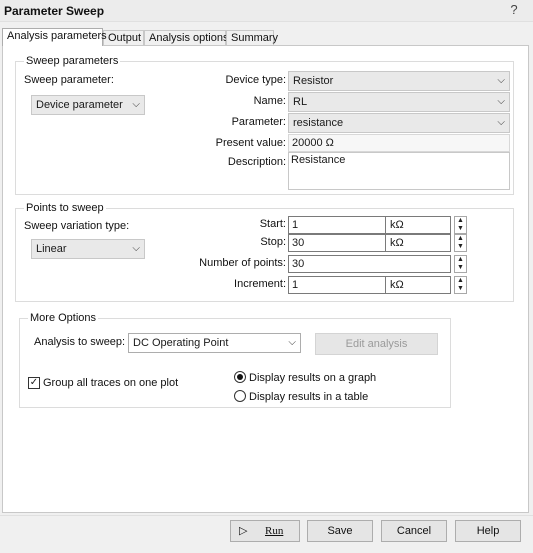  I want to click on analysis-to-sweep-select: DC Operating Point ⌵, so click(214, 343).